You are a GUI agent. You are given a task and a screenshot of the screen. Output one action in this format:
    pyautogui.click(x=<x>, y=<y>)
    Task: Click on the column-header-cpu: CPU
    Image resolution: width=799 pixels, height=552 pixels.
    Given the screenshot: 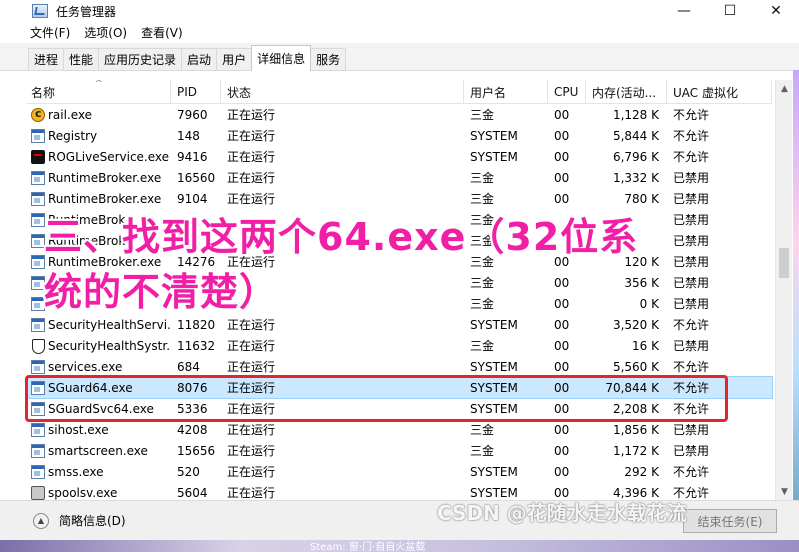 What is the action you would take?
    pyautogui.click(x=567, y=92)
    